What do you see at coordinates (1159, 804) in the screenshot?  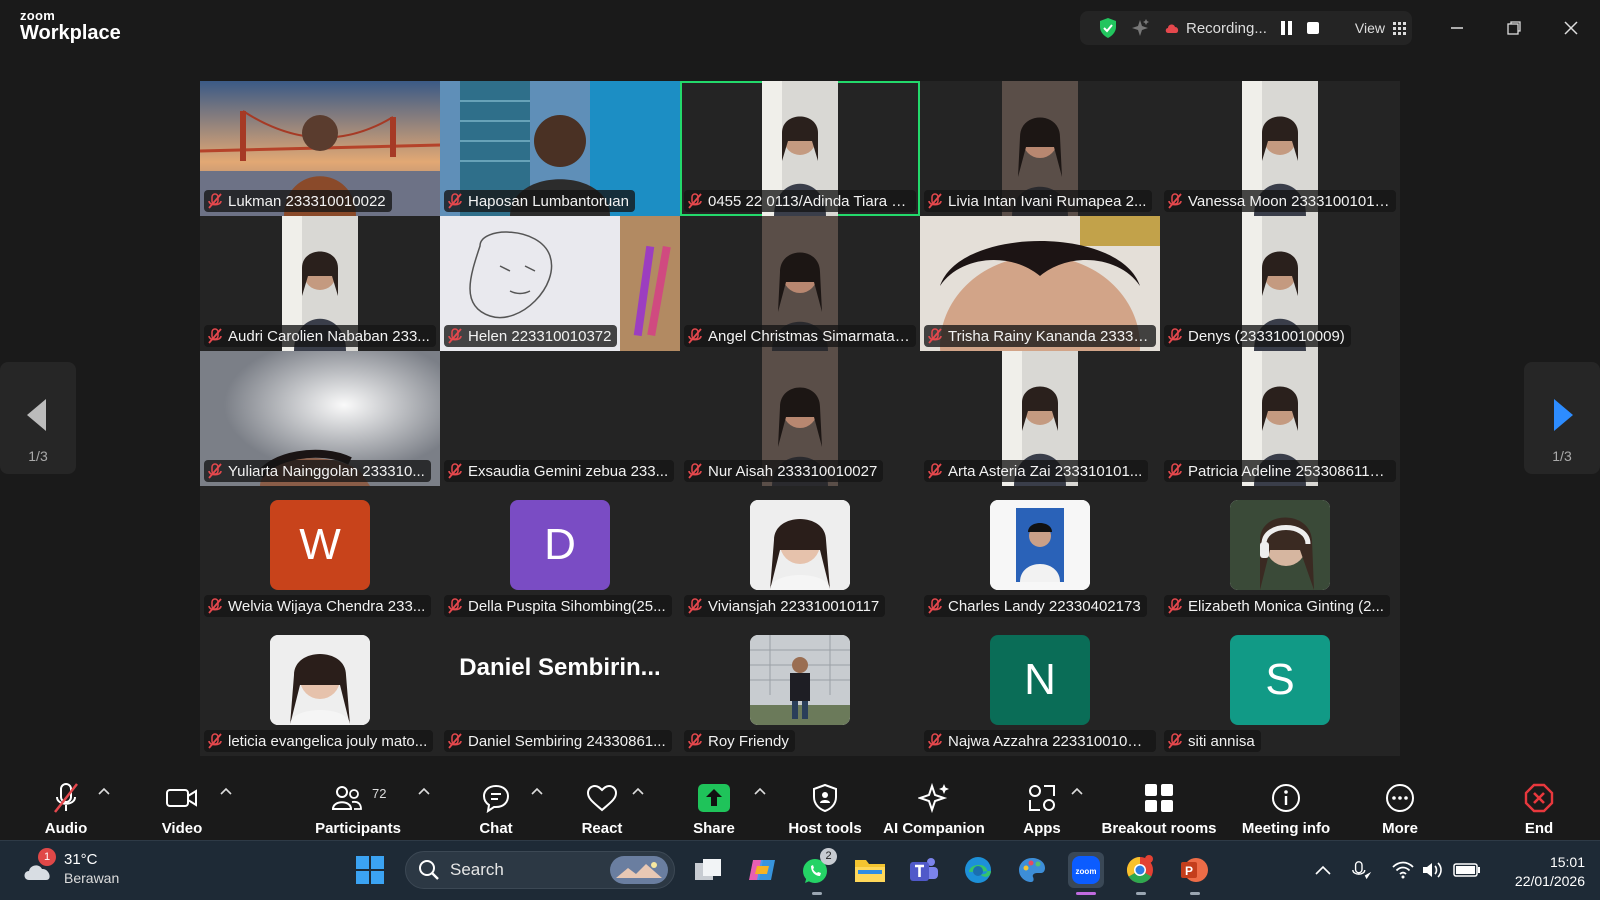 I see `breakout-rooms-button: Breakout rooms` at bounding box center [1159, 804].